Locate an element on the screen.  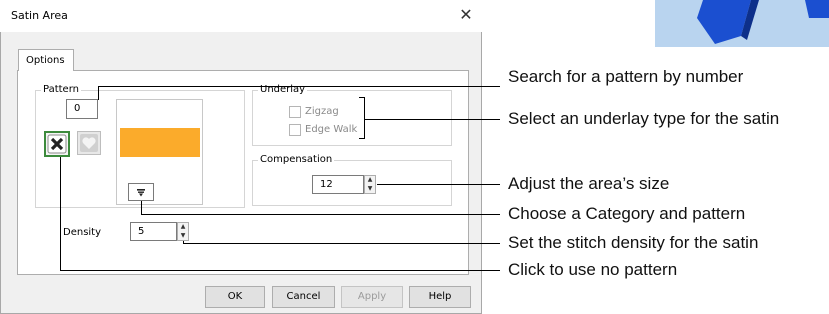
tab-options: Options is located at coordinates (46, 60).